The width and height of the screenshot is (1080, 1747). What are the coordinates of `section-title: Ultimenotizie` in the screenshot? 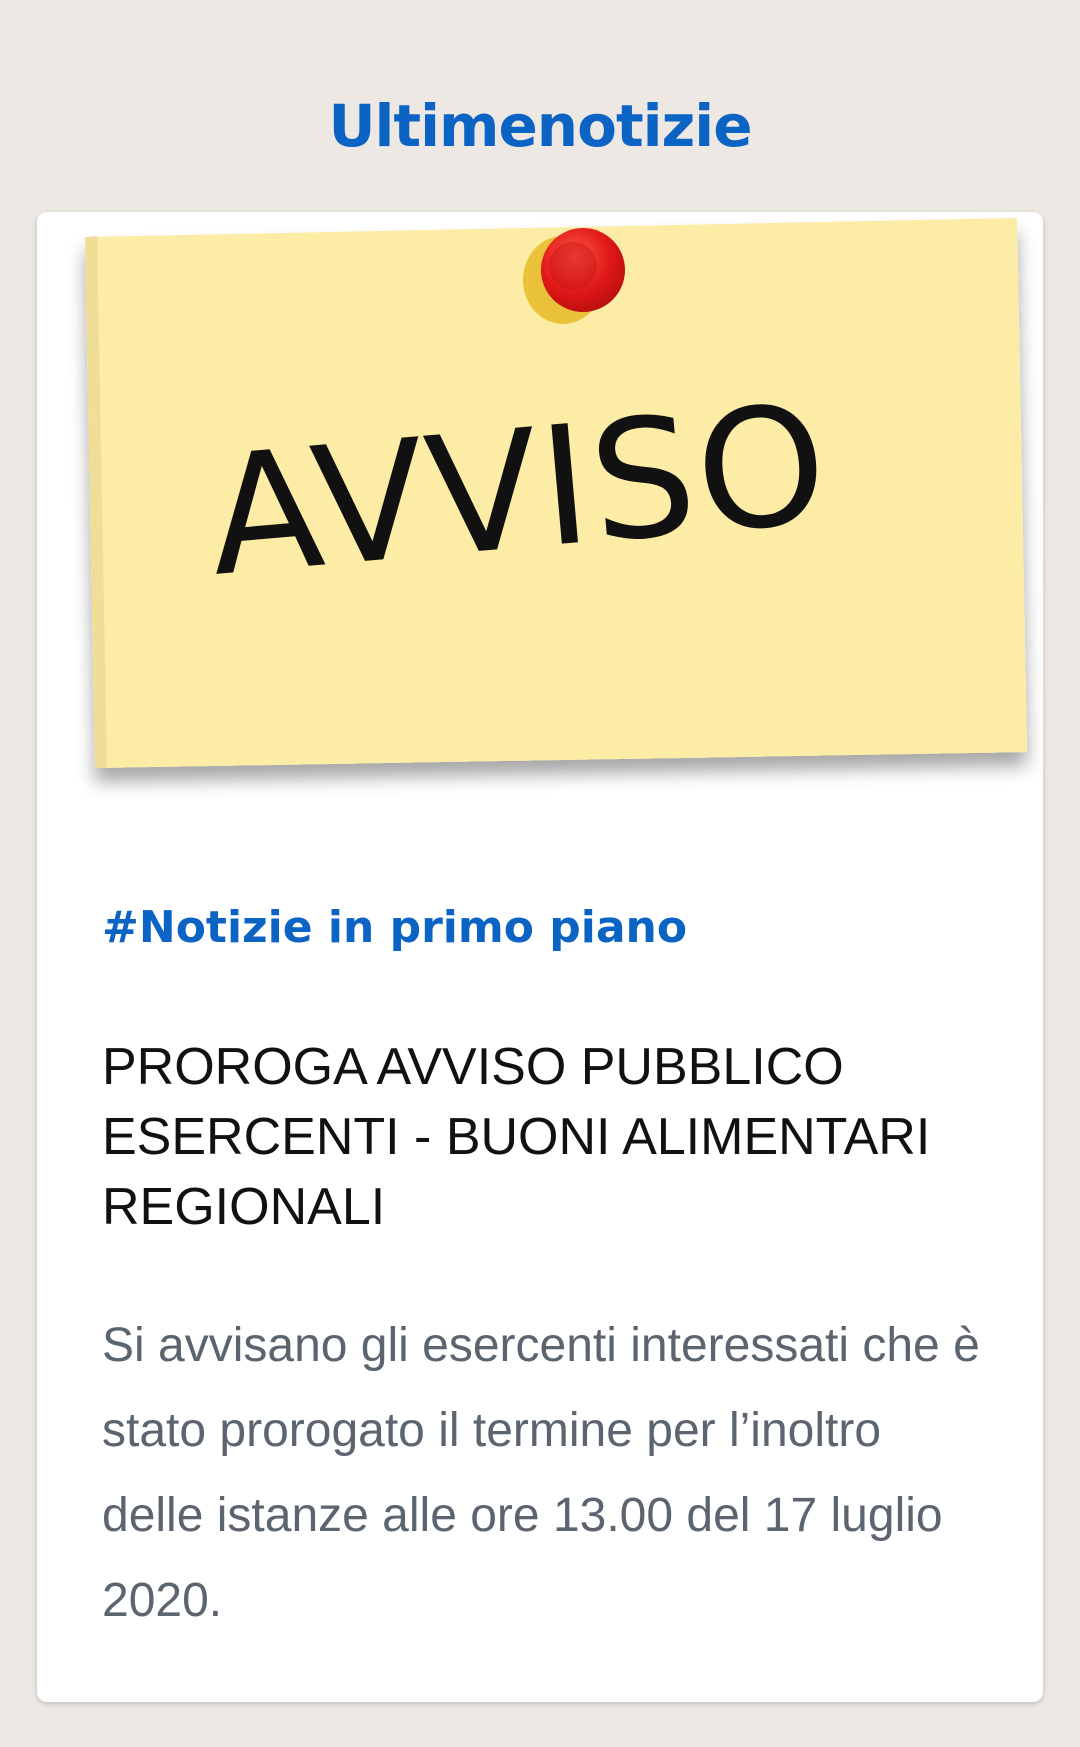 It's located at (540, 126).